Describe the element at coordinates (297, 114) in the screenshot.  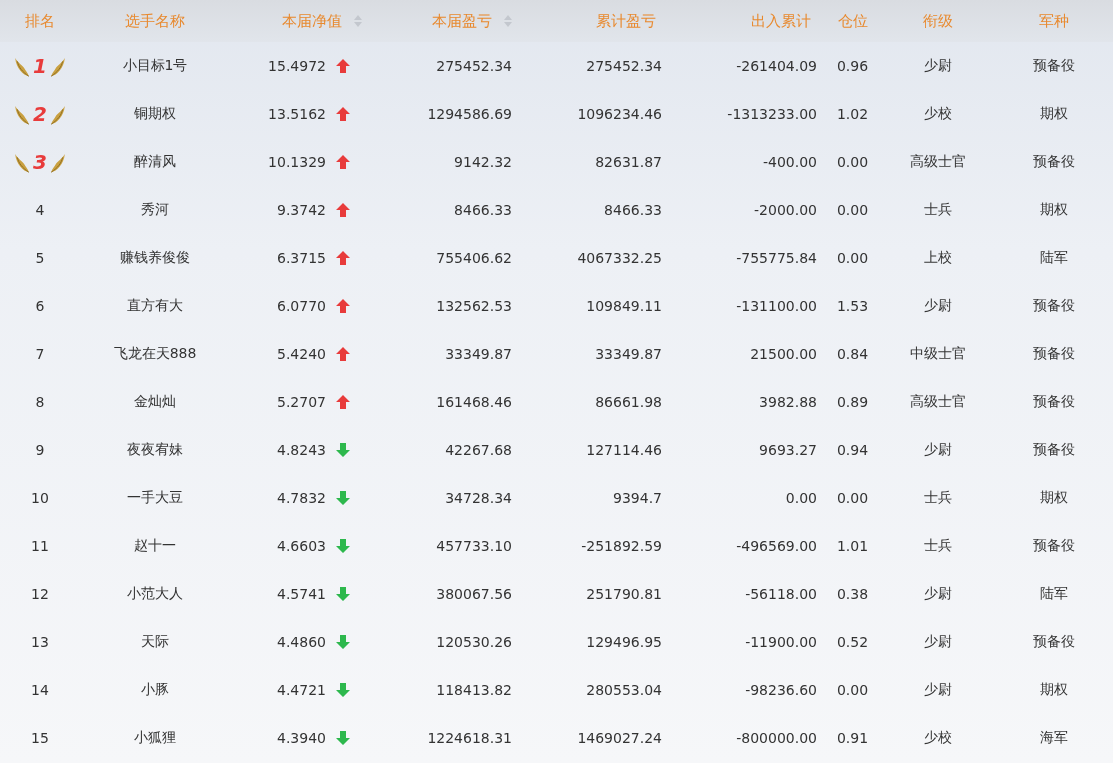
I see `net-value: 13.5162` at that location.